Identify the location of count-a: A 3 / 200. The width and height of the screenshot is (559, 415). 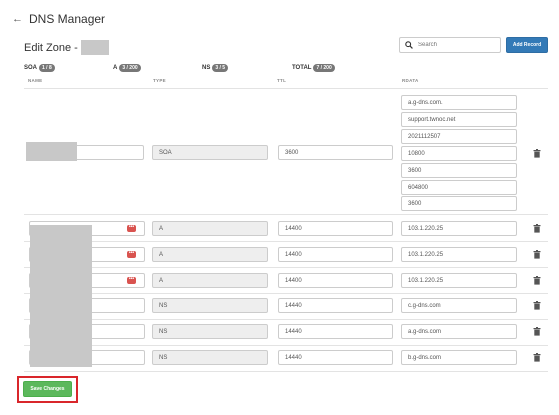
(127, 68).